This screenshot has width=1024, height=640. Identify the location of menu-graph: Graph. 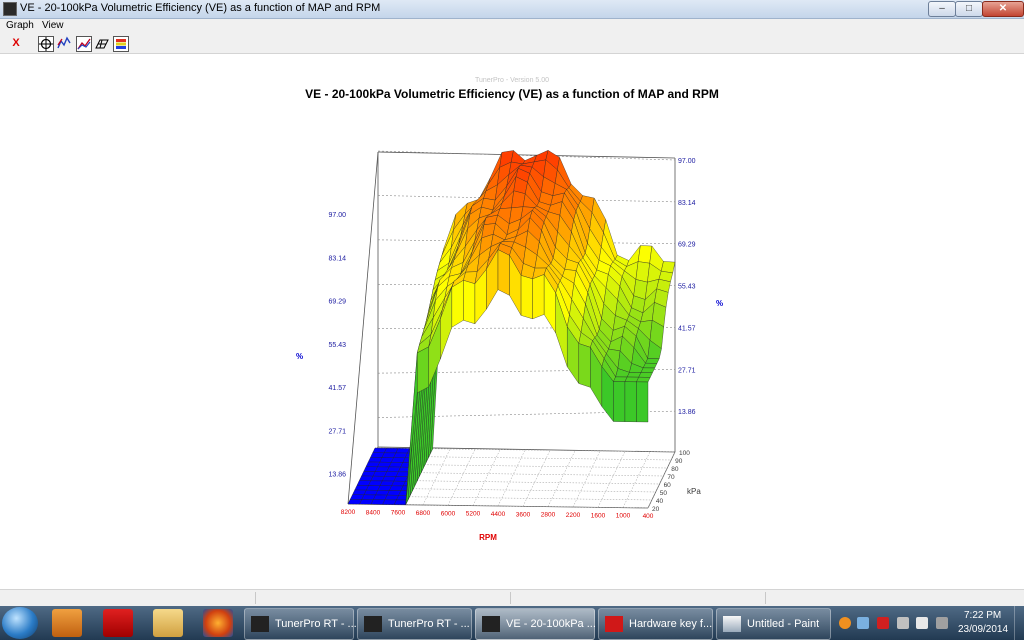
(20, 25).